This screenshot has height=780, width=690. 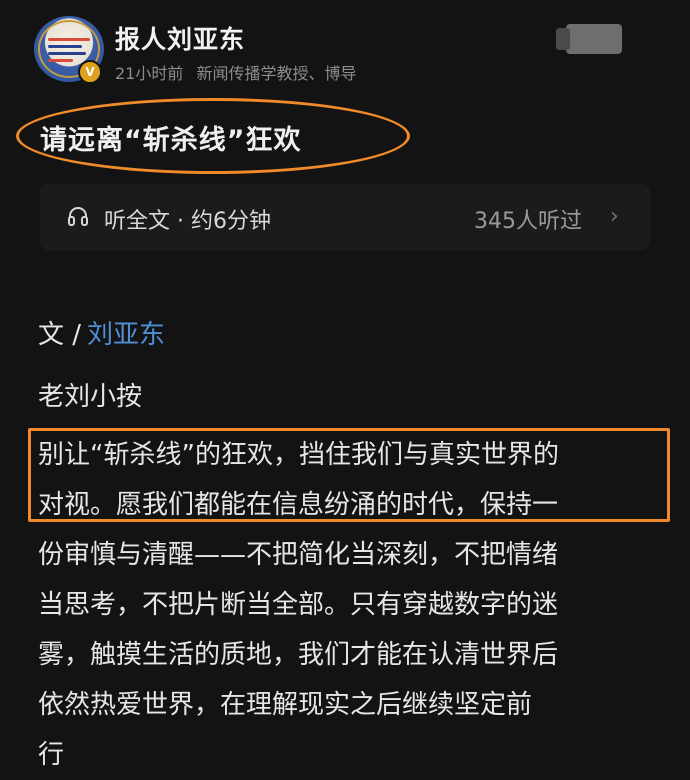 What do you see at coordinates (298, 605) in the screenshot?
I see `paragraph-line: 当思考，不把片断当全部。只有穿越数字的迷` at bounding box center [298, 605].